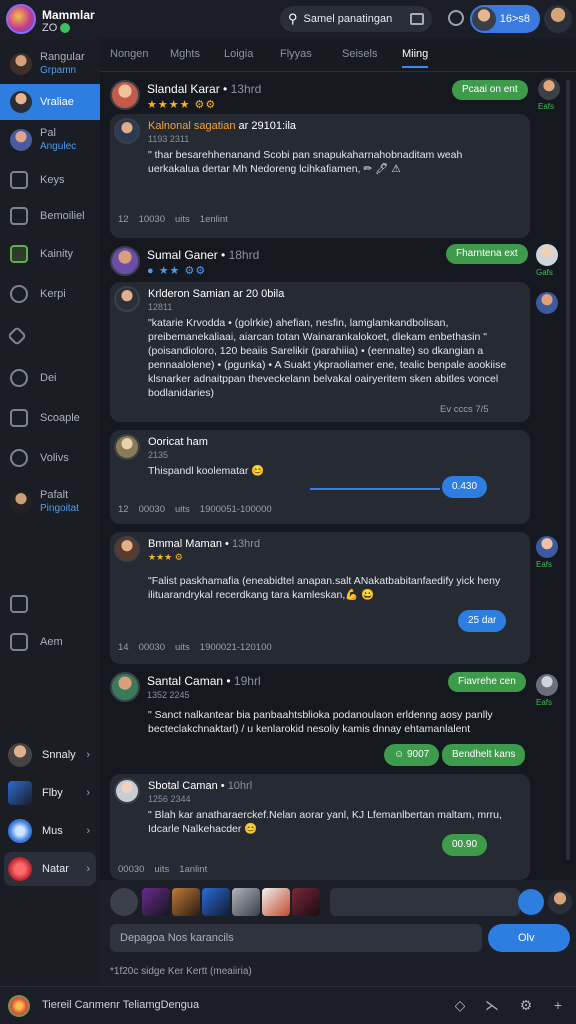 Image resolution: width=576 pixels, height=1024 pixels. What do you see at coordinates (464, 409) in the screenshot?
I see `message-footer: Ev cccs 7/5` at bounding box center [464, 409].